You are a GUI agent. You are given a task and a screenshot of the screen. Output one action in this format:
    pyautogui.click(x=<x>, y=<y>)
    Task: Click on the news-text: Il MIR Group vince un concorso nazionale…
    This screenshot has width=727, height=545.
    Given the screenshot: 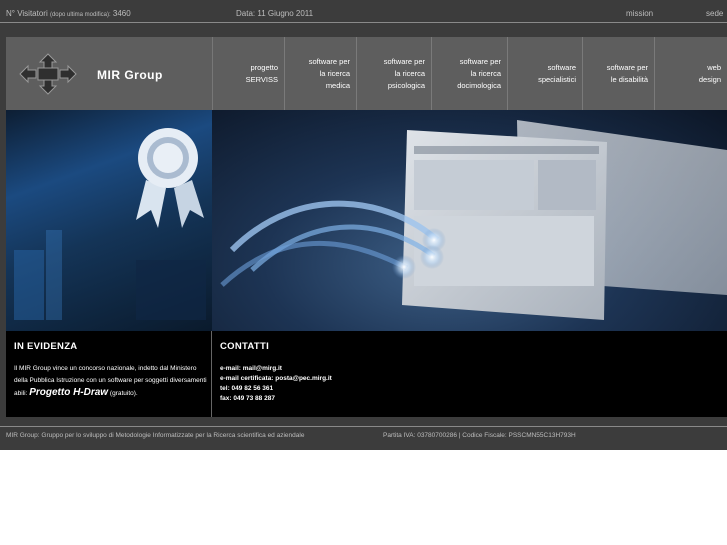 What is the action you would take?
    pyautogui.click(x=111, y=381)
    